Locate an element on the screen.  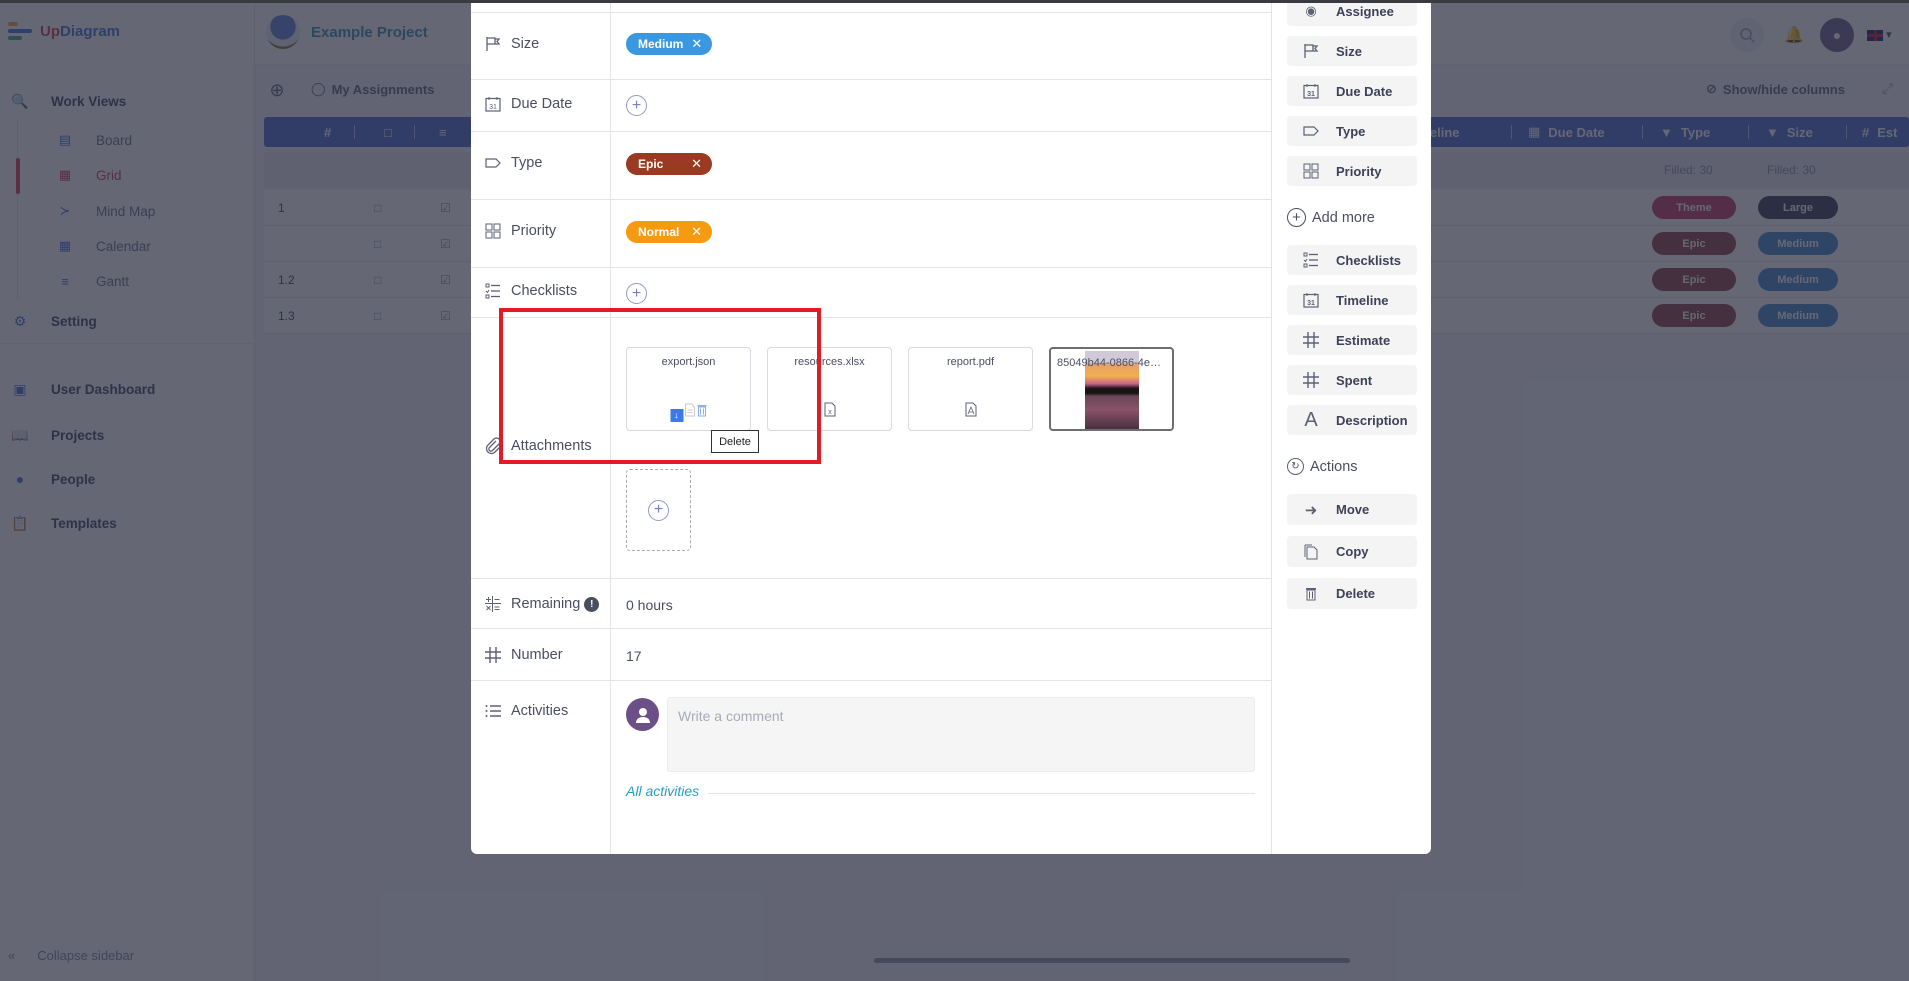
priority-grid-icon is located at coordinates (1311, 171).